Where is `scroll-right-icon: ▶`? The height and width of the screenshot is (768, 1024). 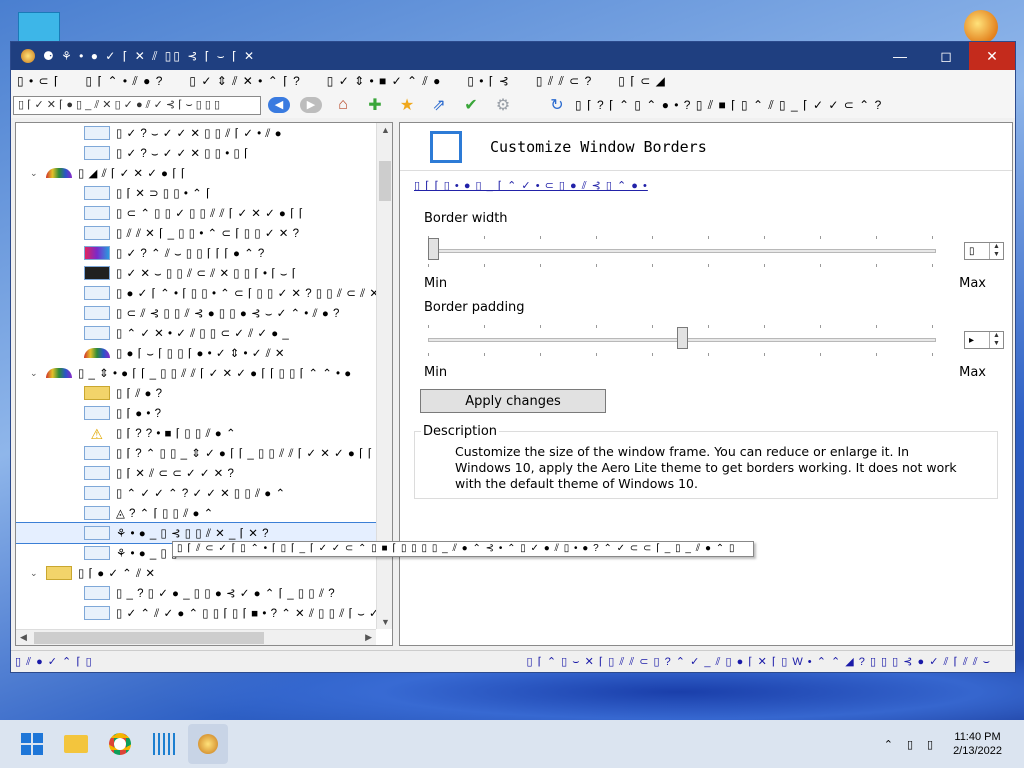
scroll-right-icon: ▶ is located at coordinates (368, 637).